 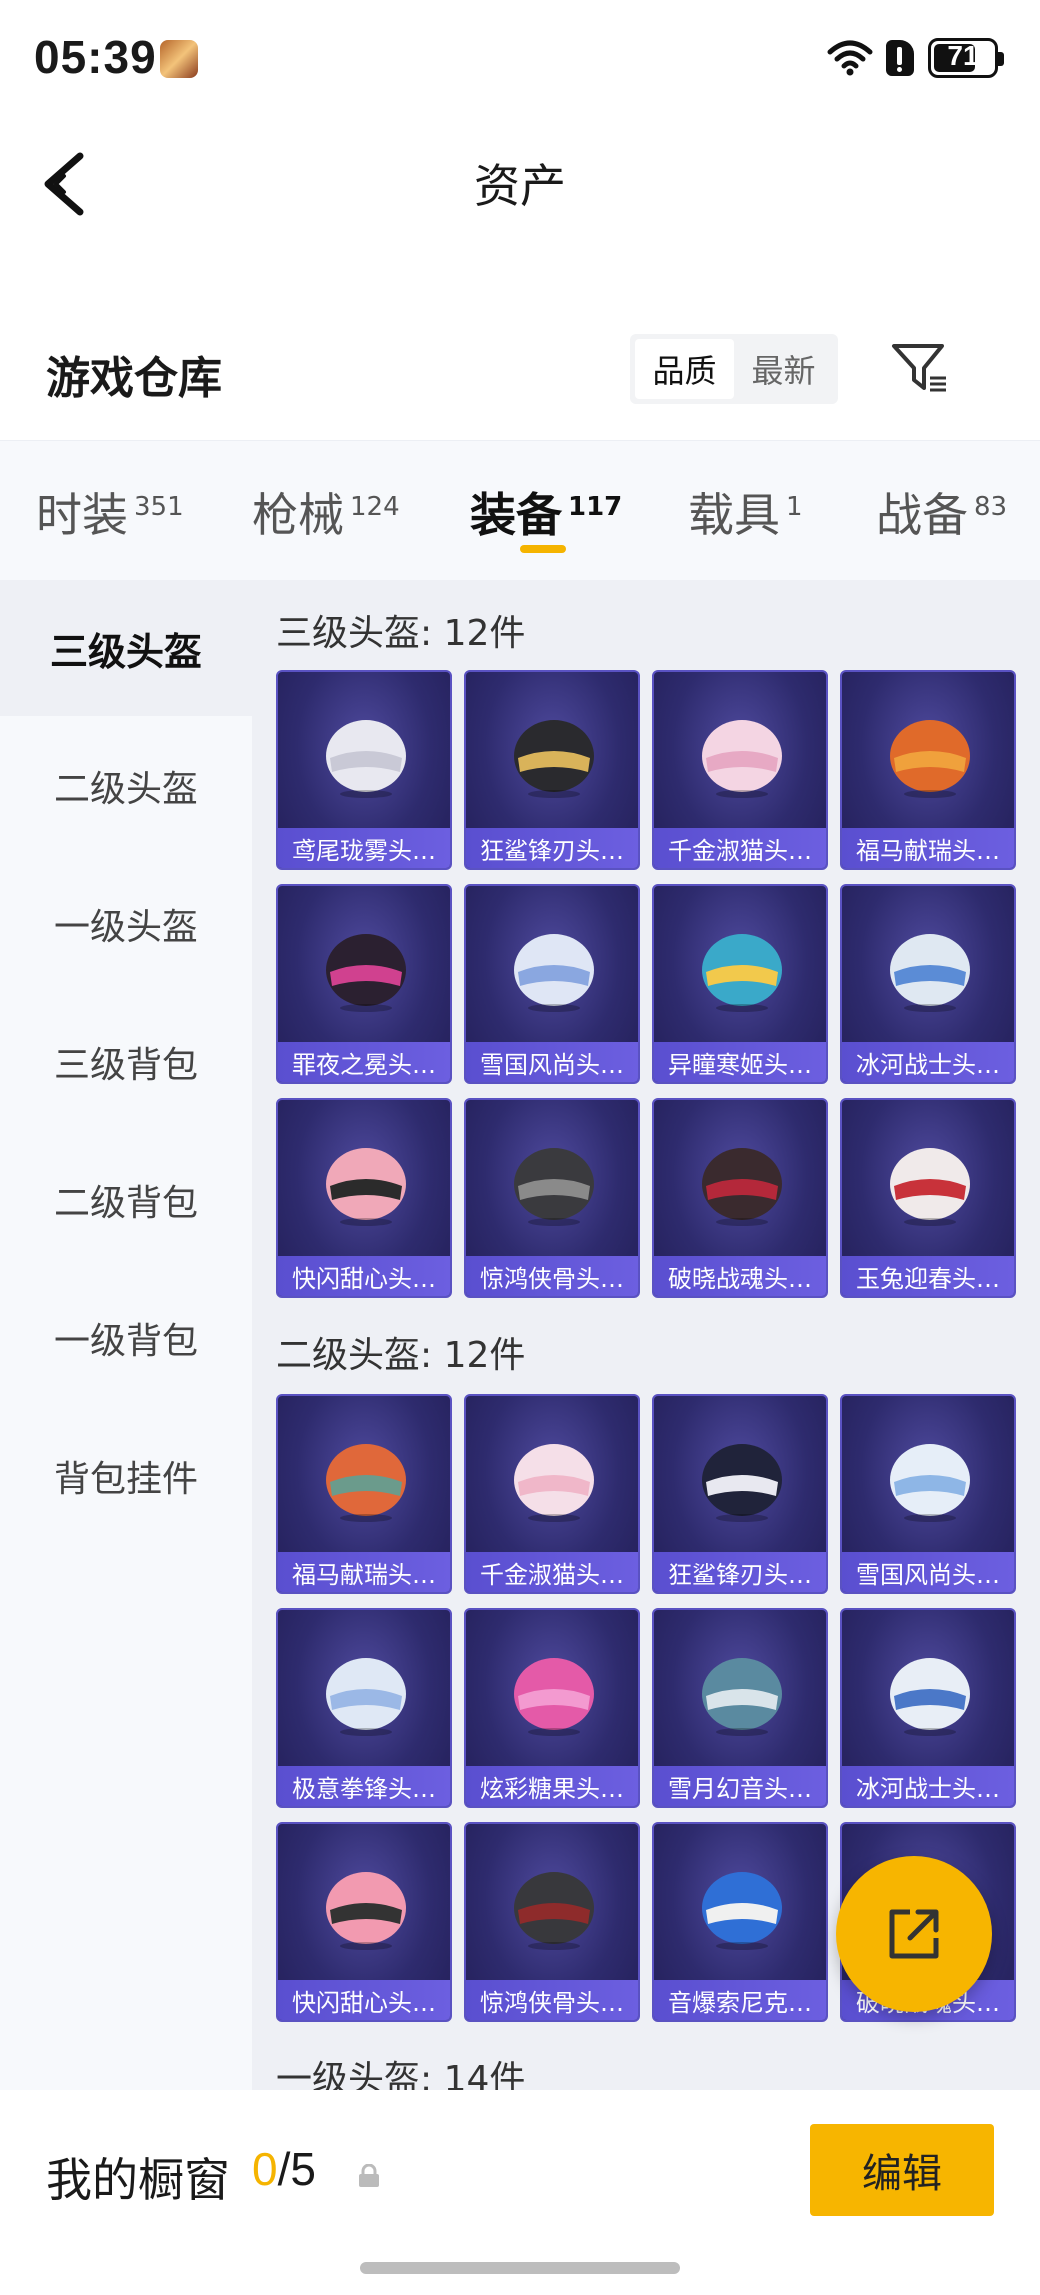 What do you see at coordinates (159, 507) in the screenshot?
I see `tab-count: 351` at bounding box center [159, 507].